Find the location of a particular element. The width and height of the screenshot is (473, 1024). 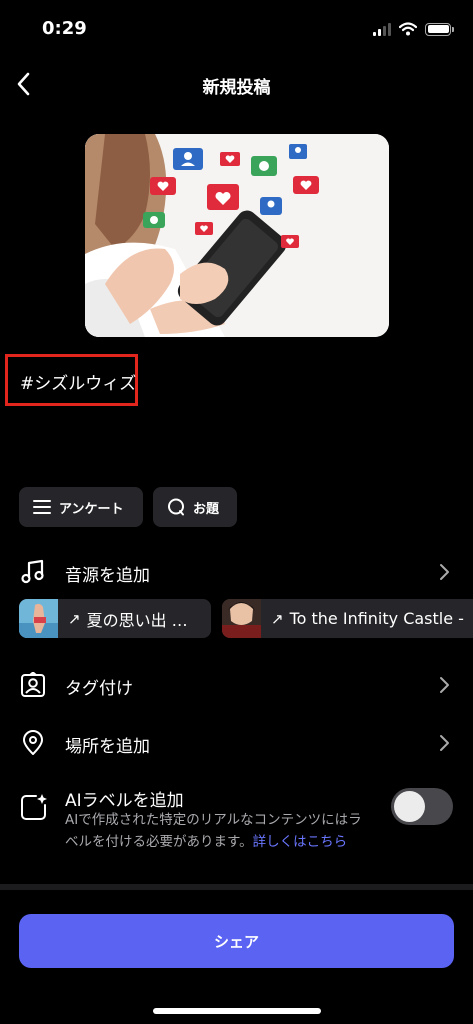

cellular-signal-icon is located at coordinates (382, 29).